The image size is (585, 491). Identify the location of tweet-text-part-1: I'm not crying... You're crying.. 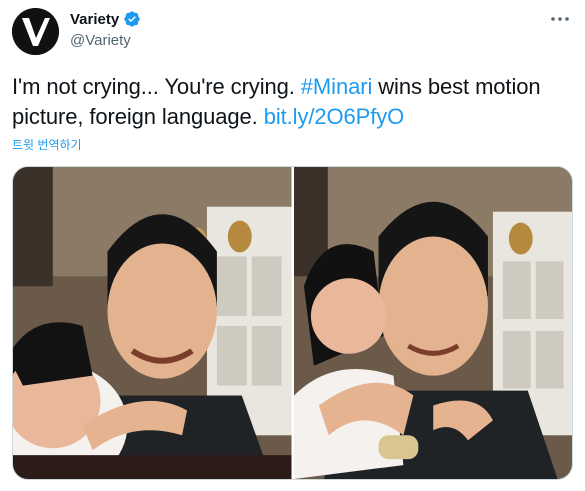
(156, 86).